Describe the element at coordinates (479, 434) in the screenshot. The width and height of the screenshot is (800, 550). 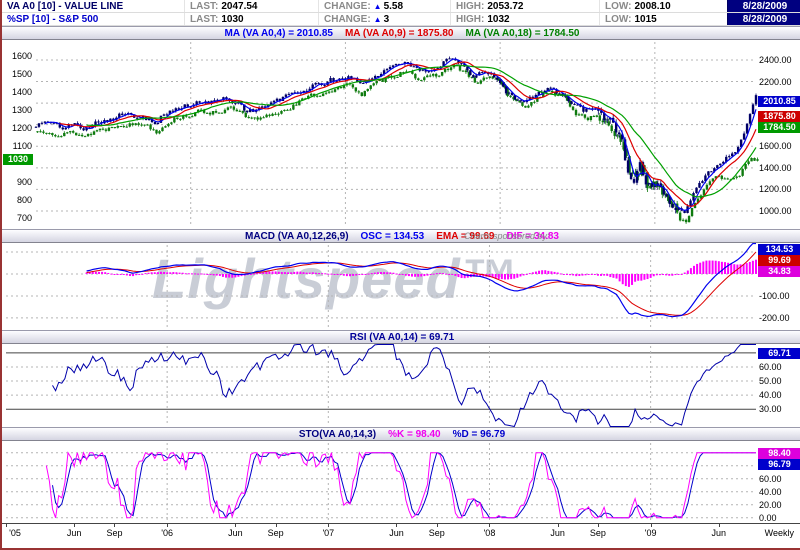
I see `indicator-title-text: %D = 96.79` at that location.